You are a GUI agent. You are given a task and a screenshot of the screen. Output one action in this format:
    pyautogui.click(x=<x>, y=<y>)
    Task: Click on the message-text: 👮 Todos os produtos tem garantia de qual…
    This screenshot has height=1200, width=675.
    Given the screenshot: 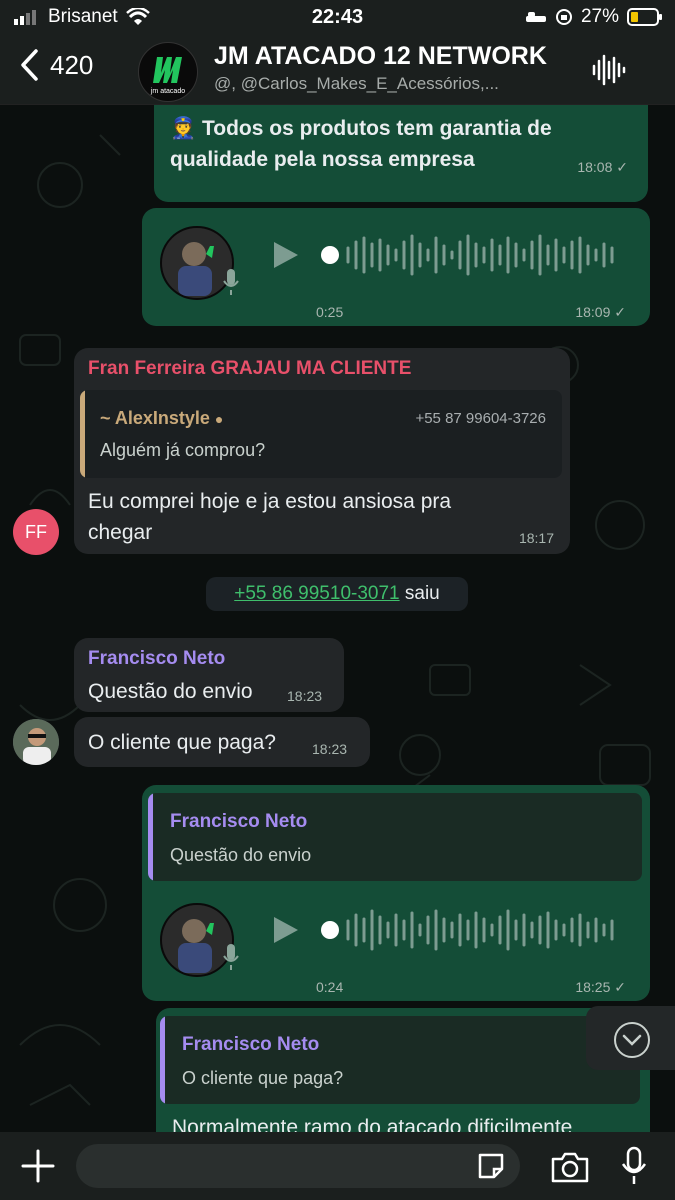 What is the action you would take?
    pyautogui.click(x=361, y=144)
    